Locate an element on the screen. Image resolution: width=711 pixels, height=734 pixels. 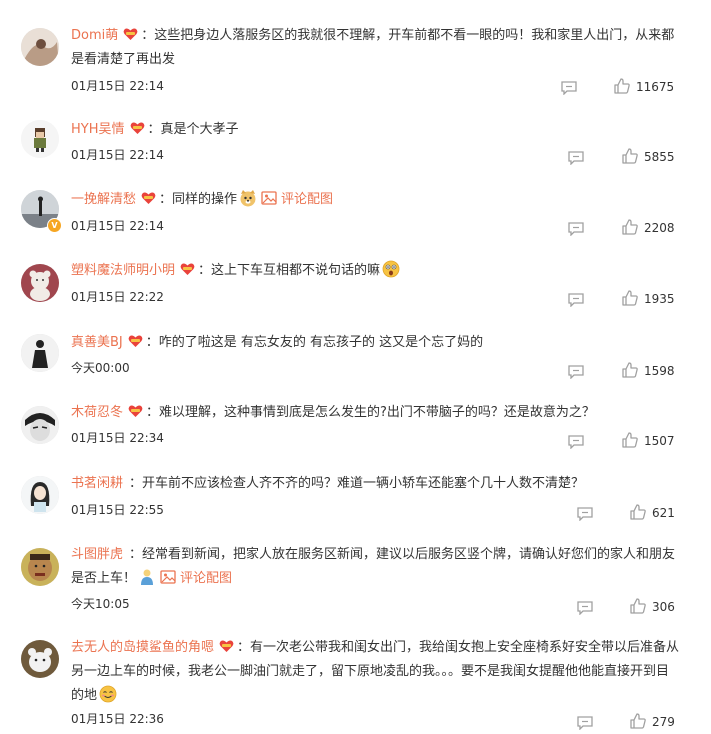
smiling-emoji-icon is located at coordinates (108, 694).